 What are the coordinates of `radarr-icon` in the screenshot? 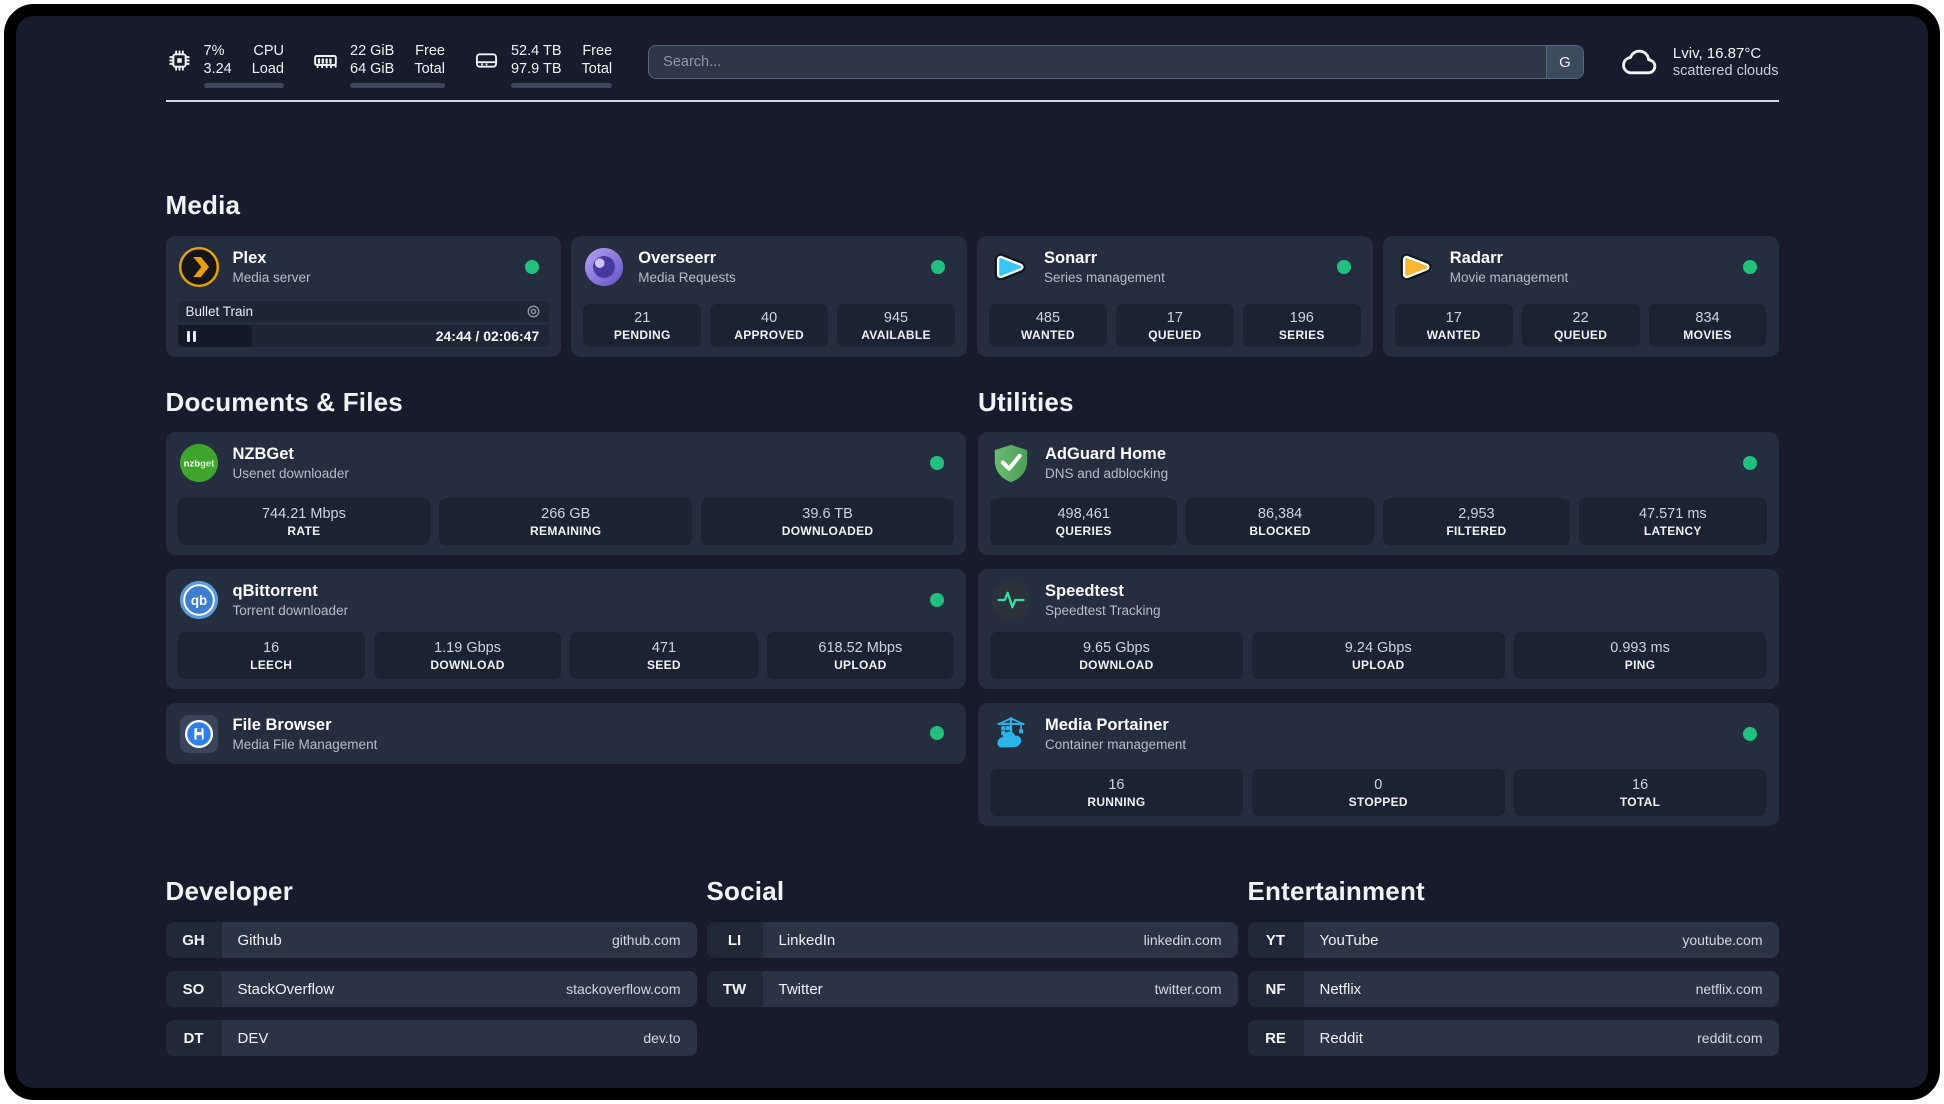 It's located at (1416, 267).